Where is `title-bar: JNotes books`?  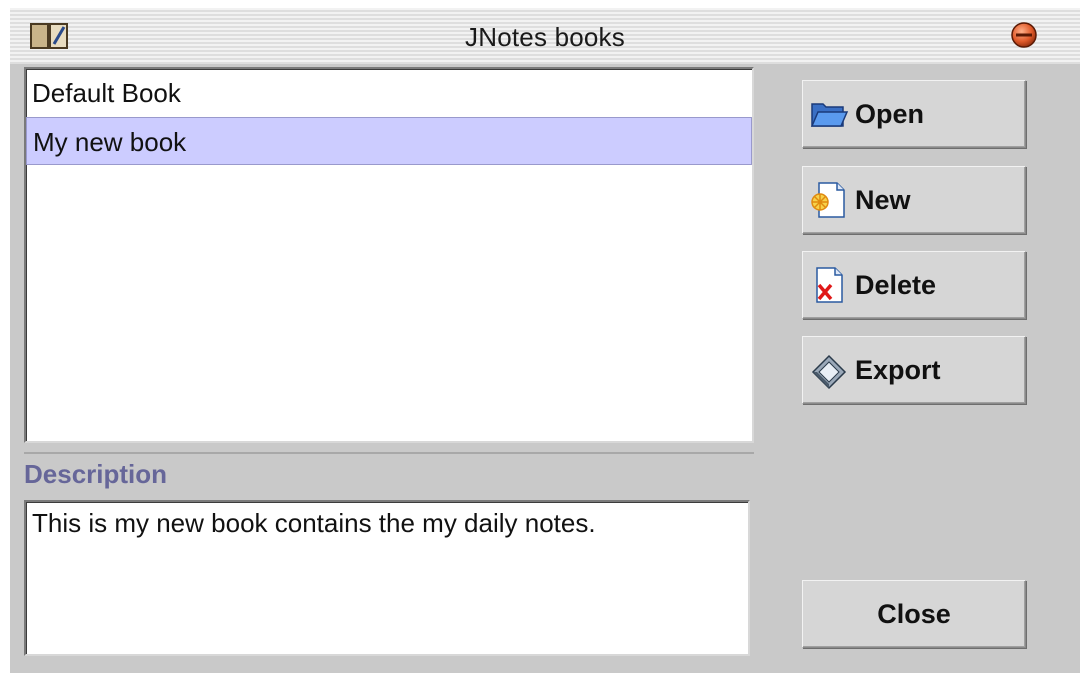
title-bar: JNotes books is located at coordinates (545, 36).